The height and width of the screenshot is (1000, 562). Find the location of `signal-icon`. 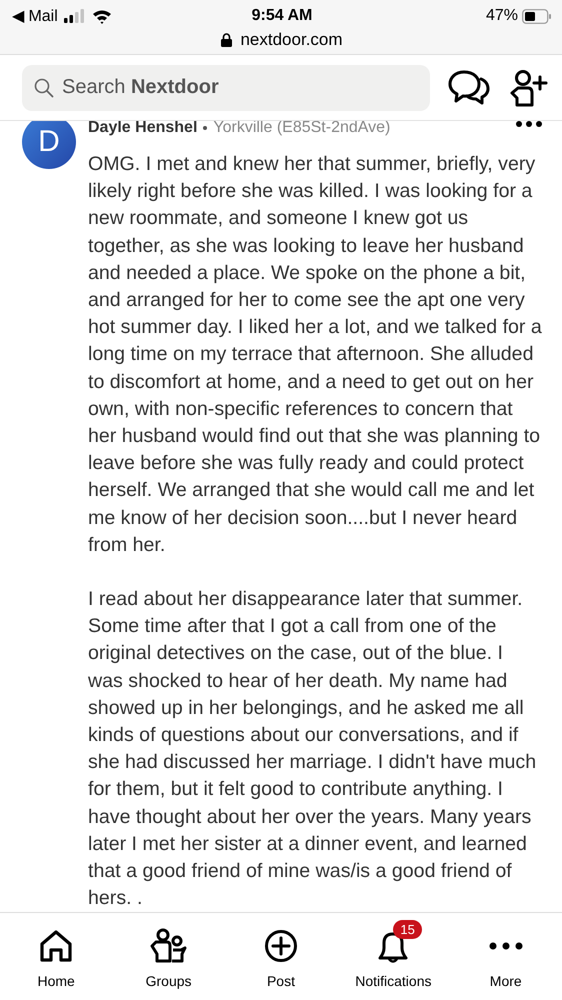

signal-icon is located at coordinates (75, 16).